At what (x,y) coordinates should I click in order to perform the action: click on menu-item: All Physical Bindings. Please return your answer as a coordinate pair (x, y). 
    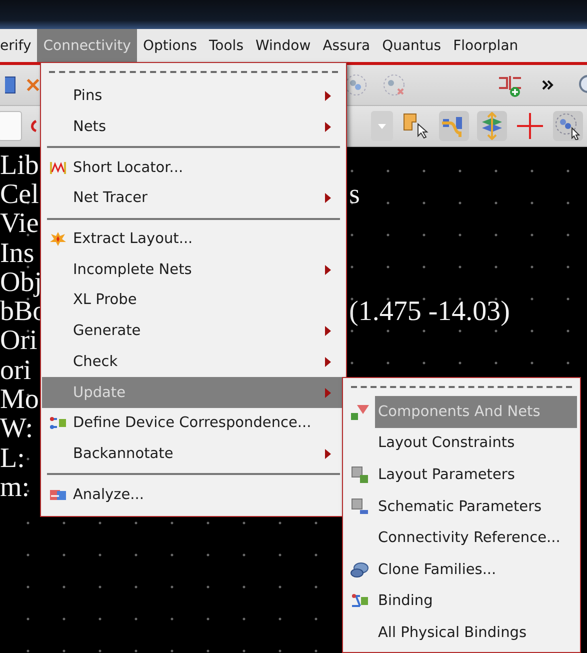
    Looking at the image, I should click on (461, 633).